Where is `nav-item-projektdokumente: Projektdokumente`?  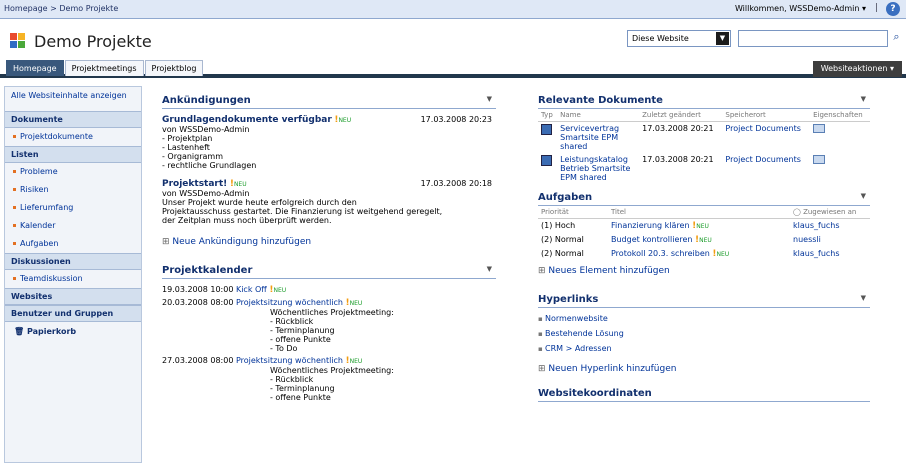 nav-item-projektdokumente: Projektdokumente is located at coordinates (73, 137).